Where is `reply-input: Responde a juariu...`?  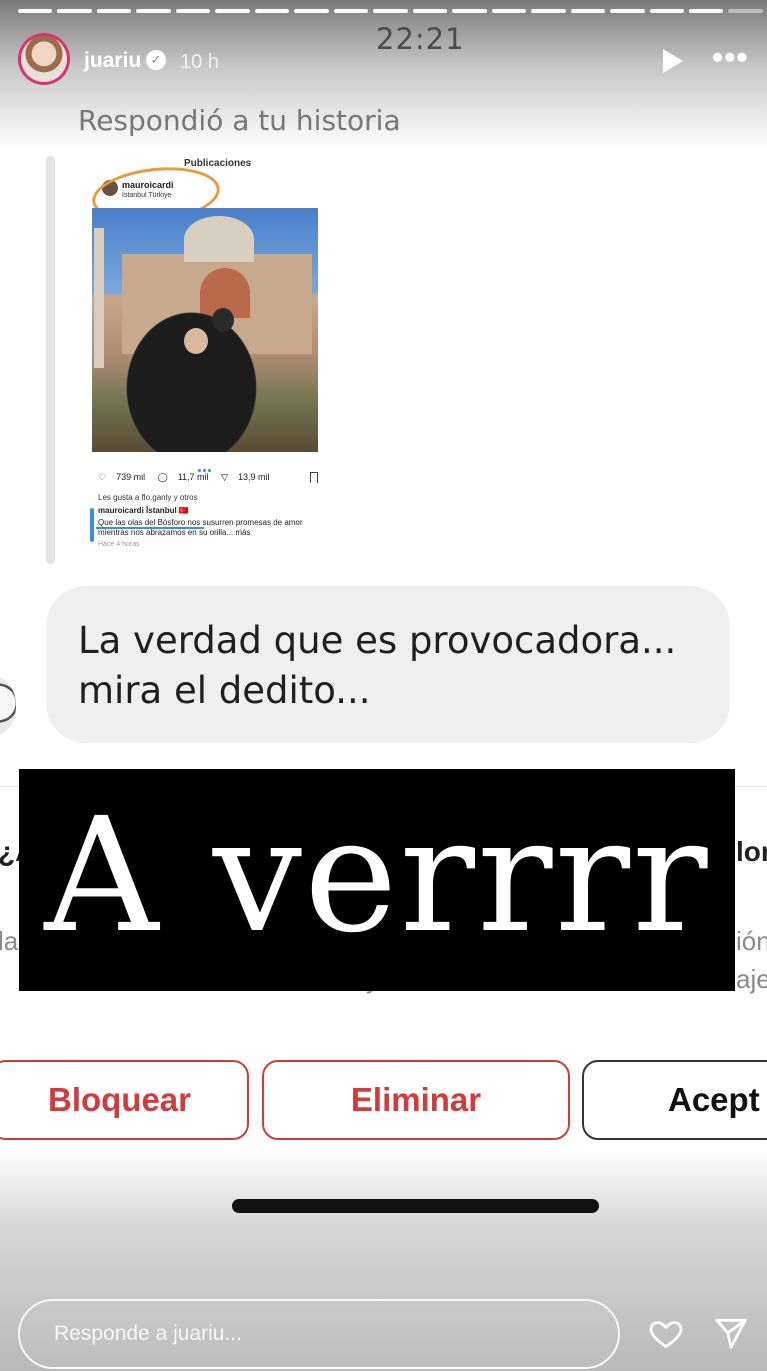
reply-input: Responde a juariu... is located at coordinates (319, 1334).